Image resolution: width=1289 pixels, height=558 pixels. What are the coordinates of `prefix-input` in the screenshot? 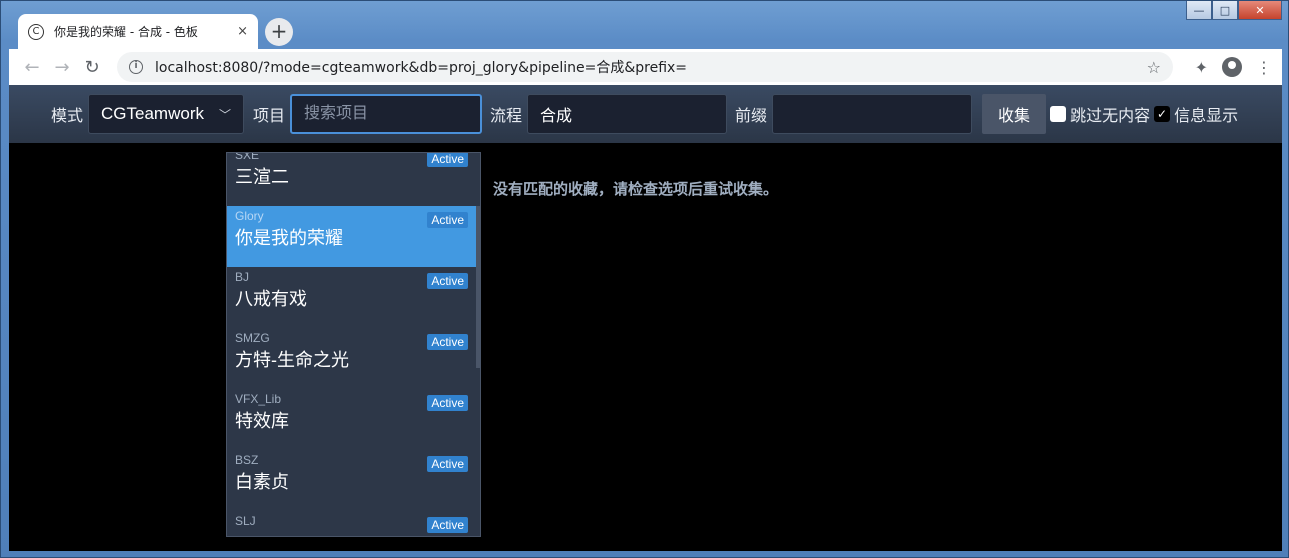 It's located at (872, 114).